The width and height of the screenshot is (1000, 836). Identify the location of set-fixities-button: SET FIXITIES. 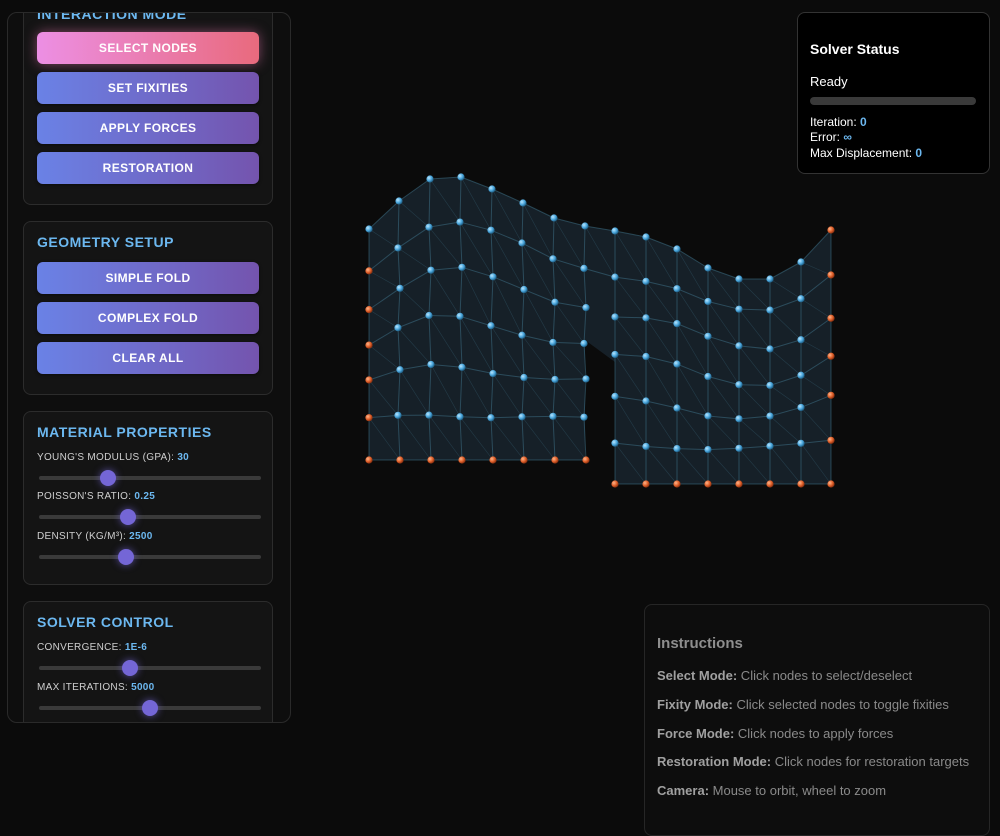
(148, 88).